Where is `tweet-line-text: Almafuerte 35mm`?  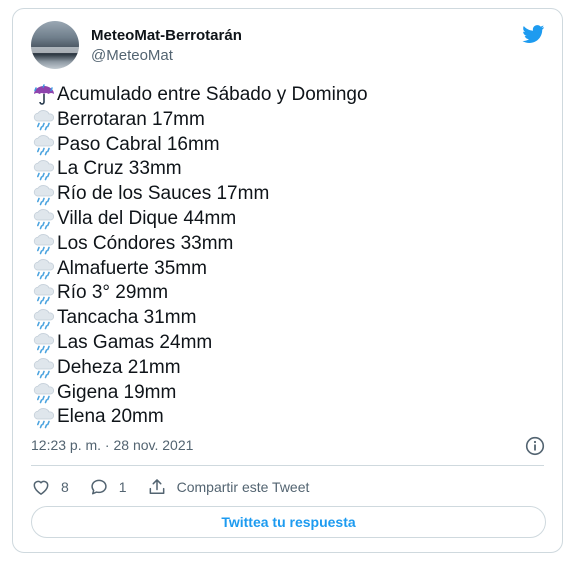 tweet-line-text: Almafuerte 35mm is located at coordinates (132, 268).